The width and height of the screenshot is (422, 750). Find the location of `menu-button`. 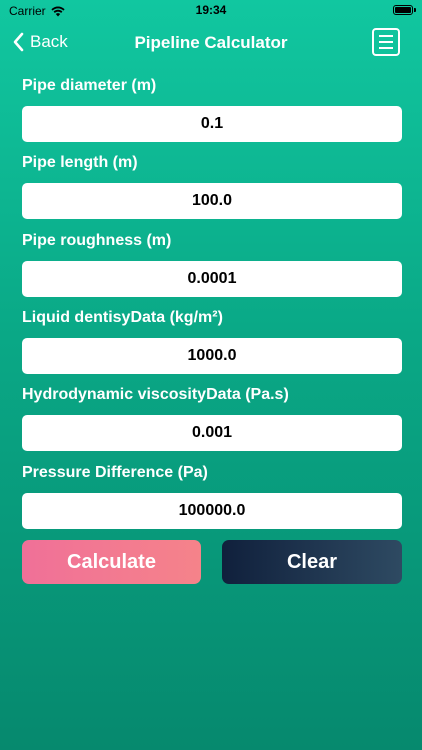

menu-button is located at coordinates (386, 42).